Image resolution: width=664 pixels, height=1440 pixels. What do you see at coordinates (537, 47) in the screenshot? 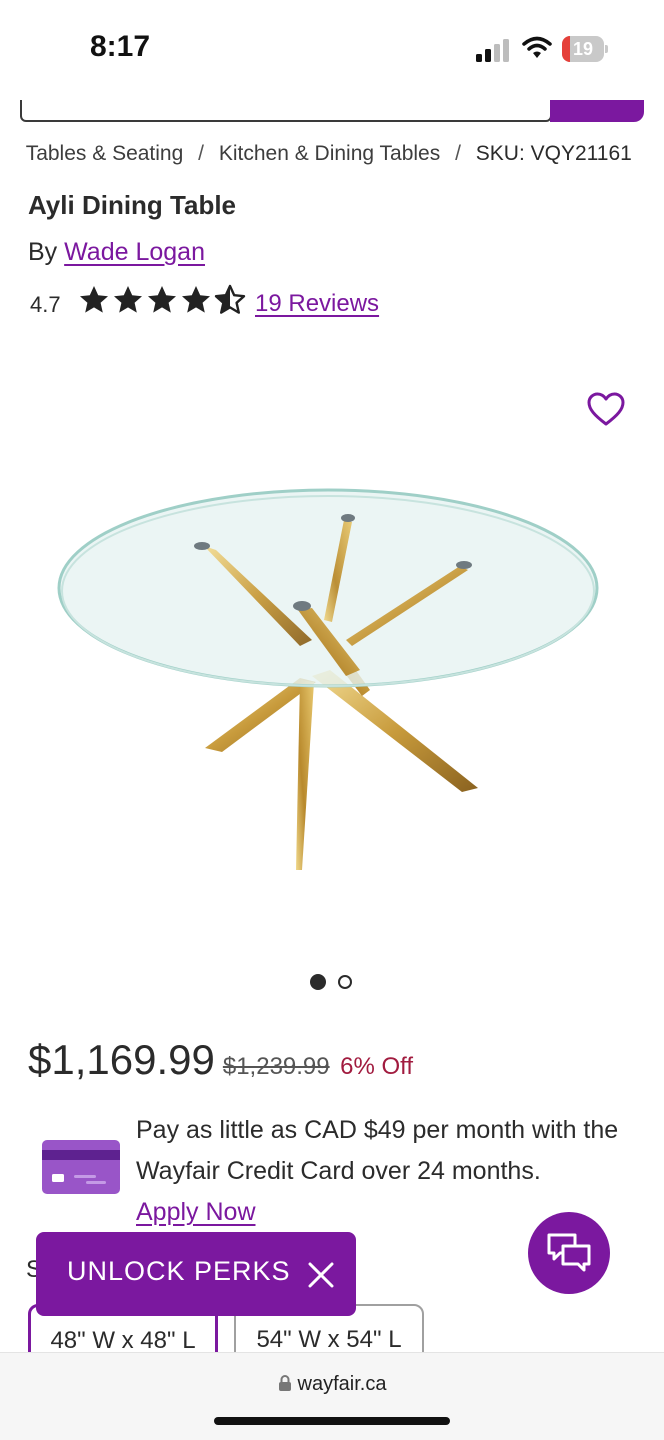
I see `wifi-icon` at bounding box center [537, 47].